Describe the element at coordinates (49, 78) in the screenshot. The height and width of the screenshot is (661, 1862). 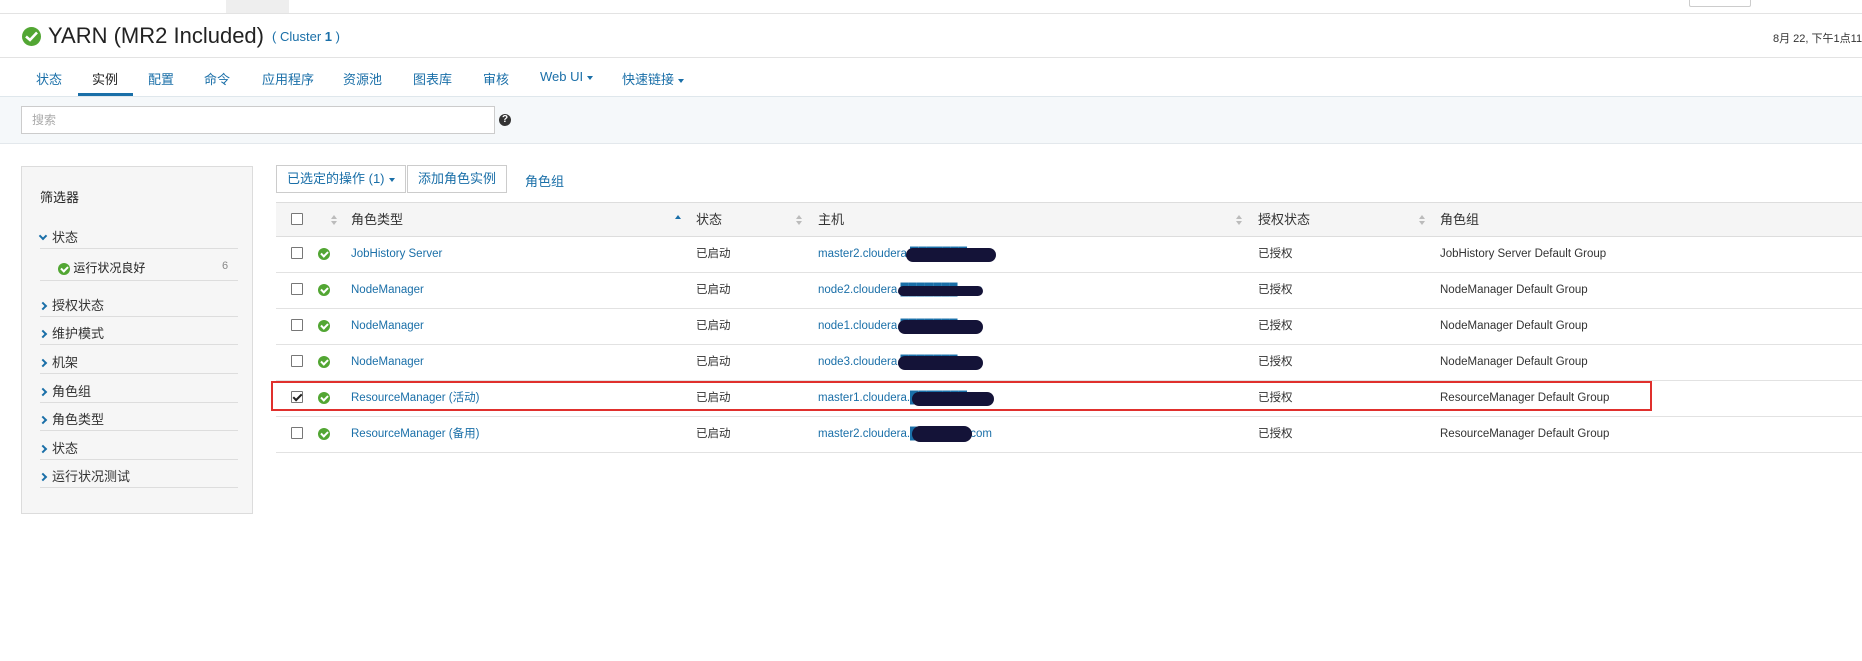
I see `tab-status: 状态` at that location.